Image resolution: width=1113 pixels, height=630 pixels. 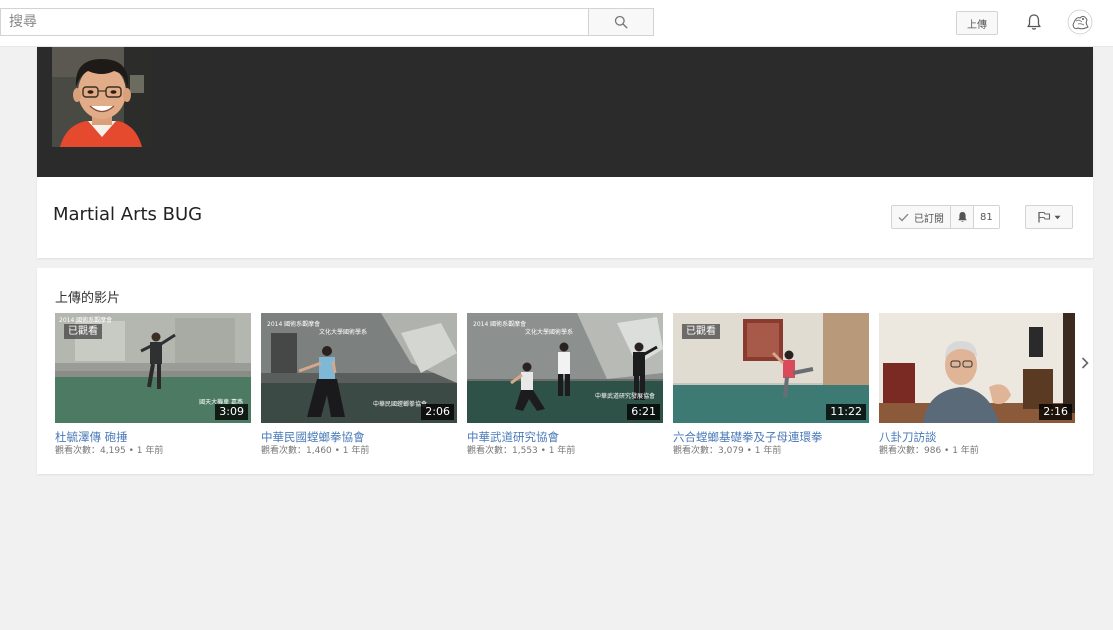 I want to click on subscribed-button: 已訂閱, so click(x=921, y=217).